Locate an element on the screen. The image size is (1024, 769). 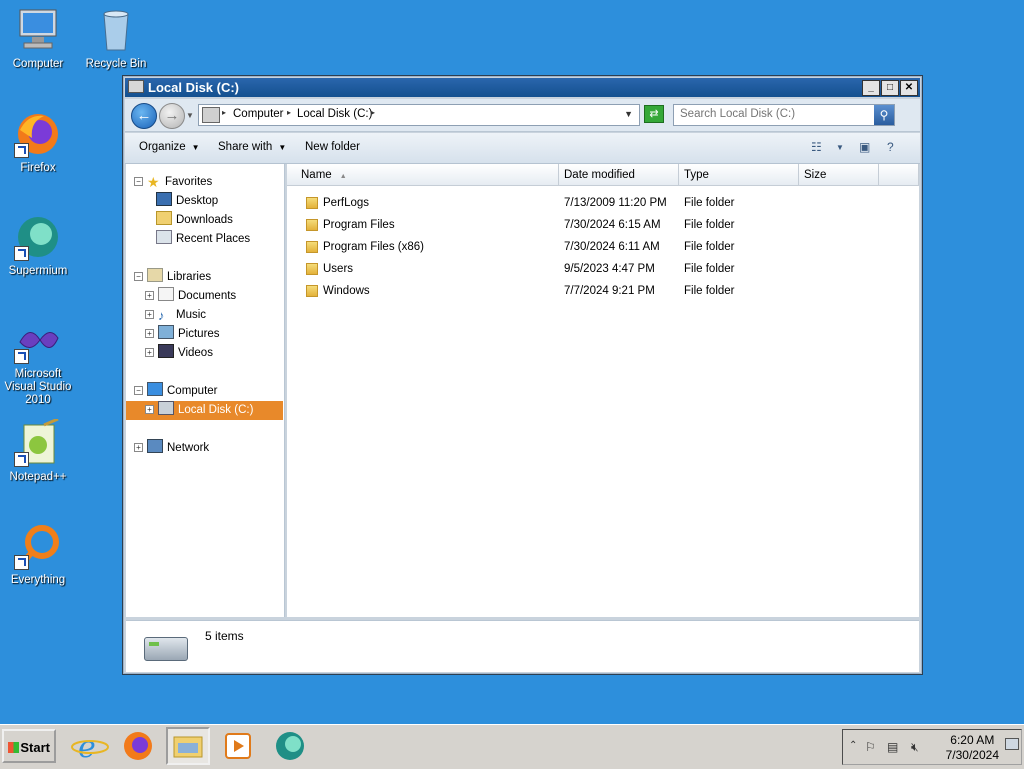
share-with-button: Share with ▼ is located at coordinates (252, 147).